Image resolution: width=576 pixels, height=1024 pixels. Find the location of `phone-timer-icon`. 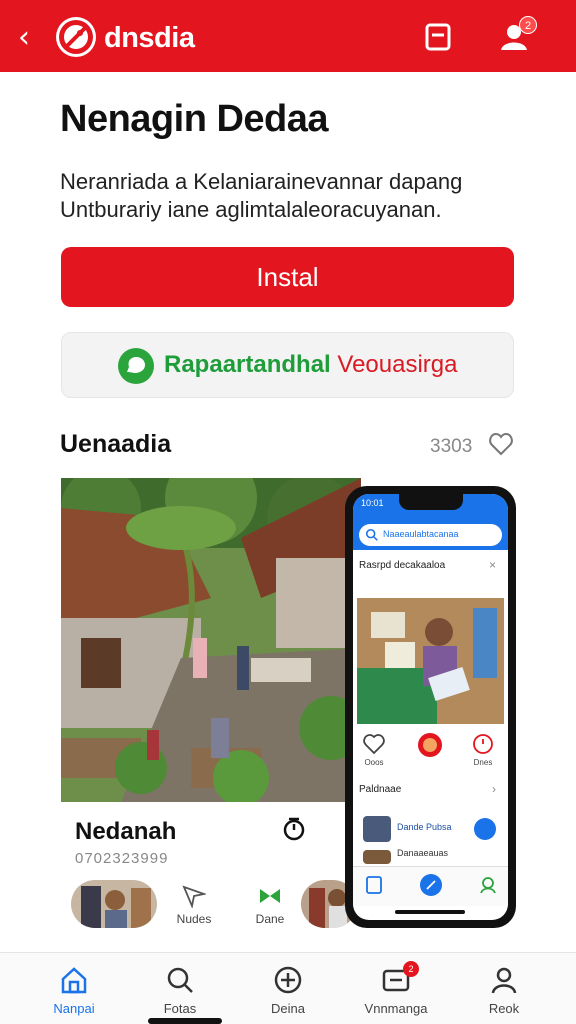

phone-timer-icon is located at coordinates (483, 744).